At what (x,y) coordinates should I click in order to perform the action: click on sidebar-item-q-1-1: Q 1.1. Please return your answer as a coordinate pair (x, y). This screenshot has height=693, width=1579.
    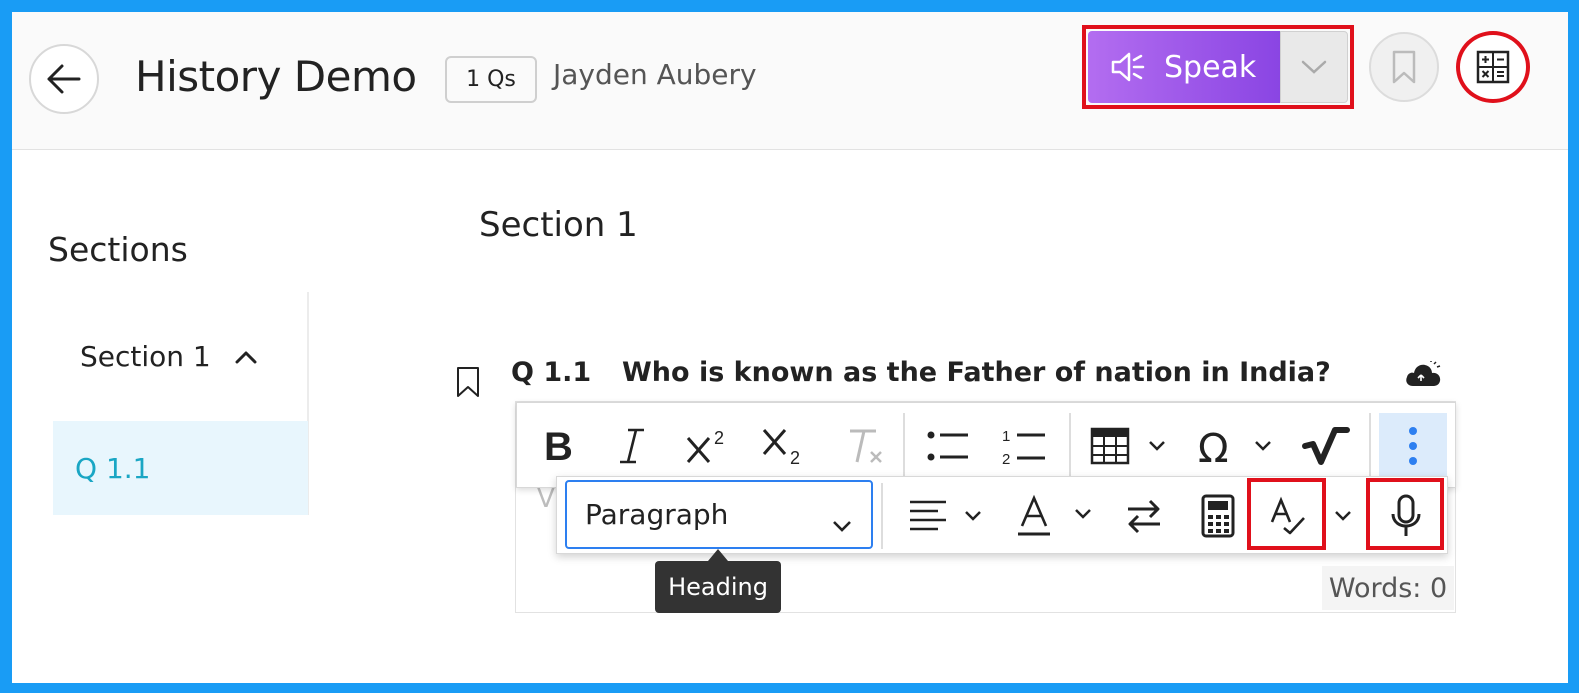
    Looking at the image, I should click on (180, 468).